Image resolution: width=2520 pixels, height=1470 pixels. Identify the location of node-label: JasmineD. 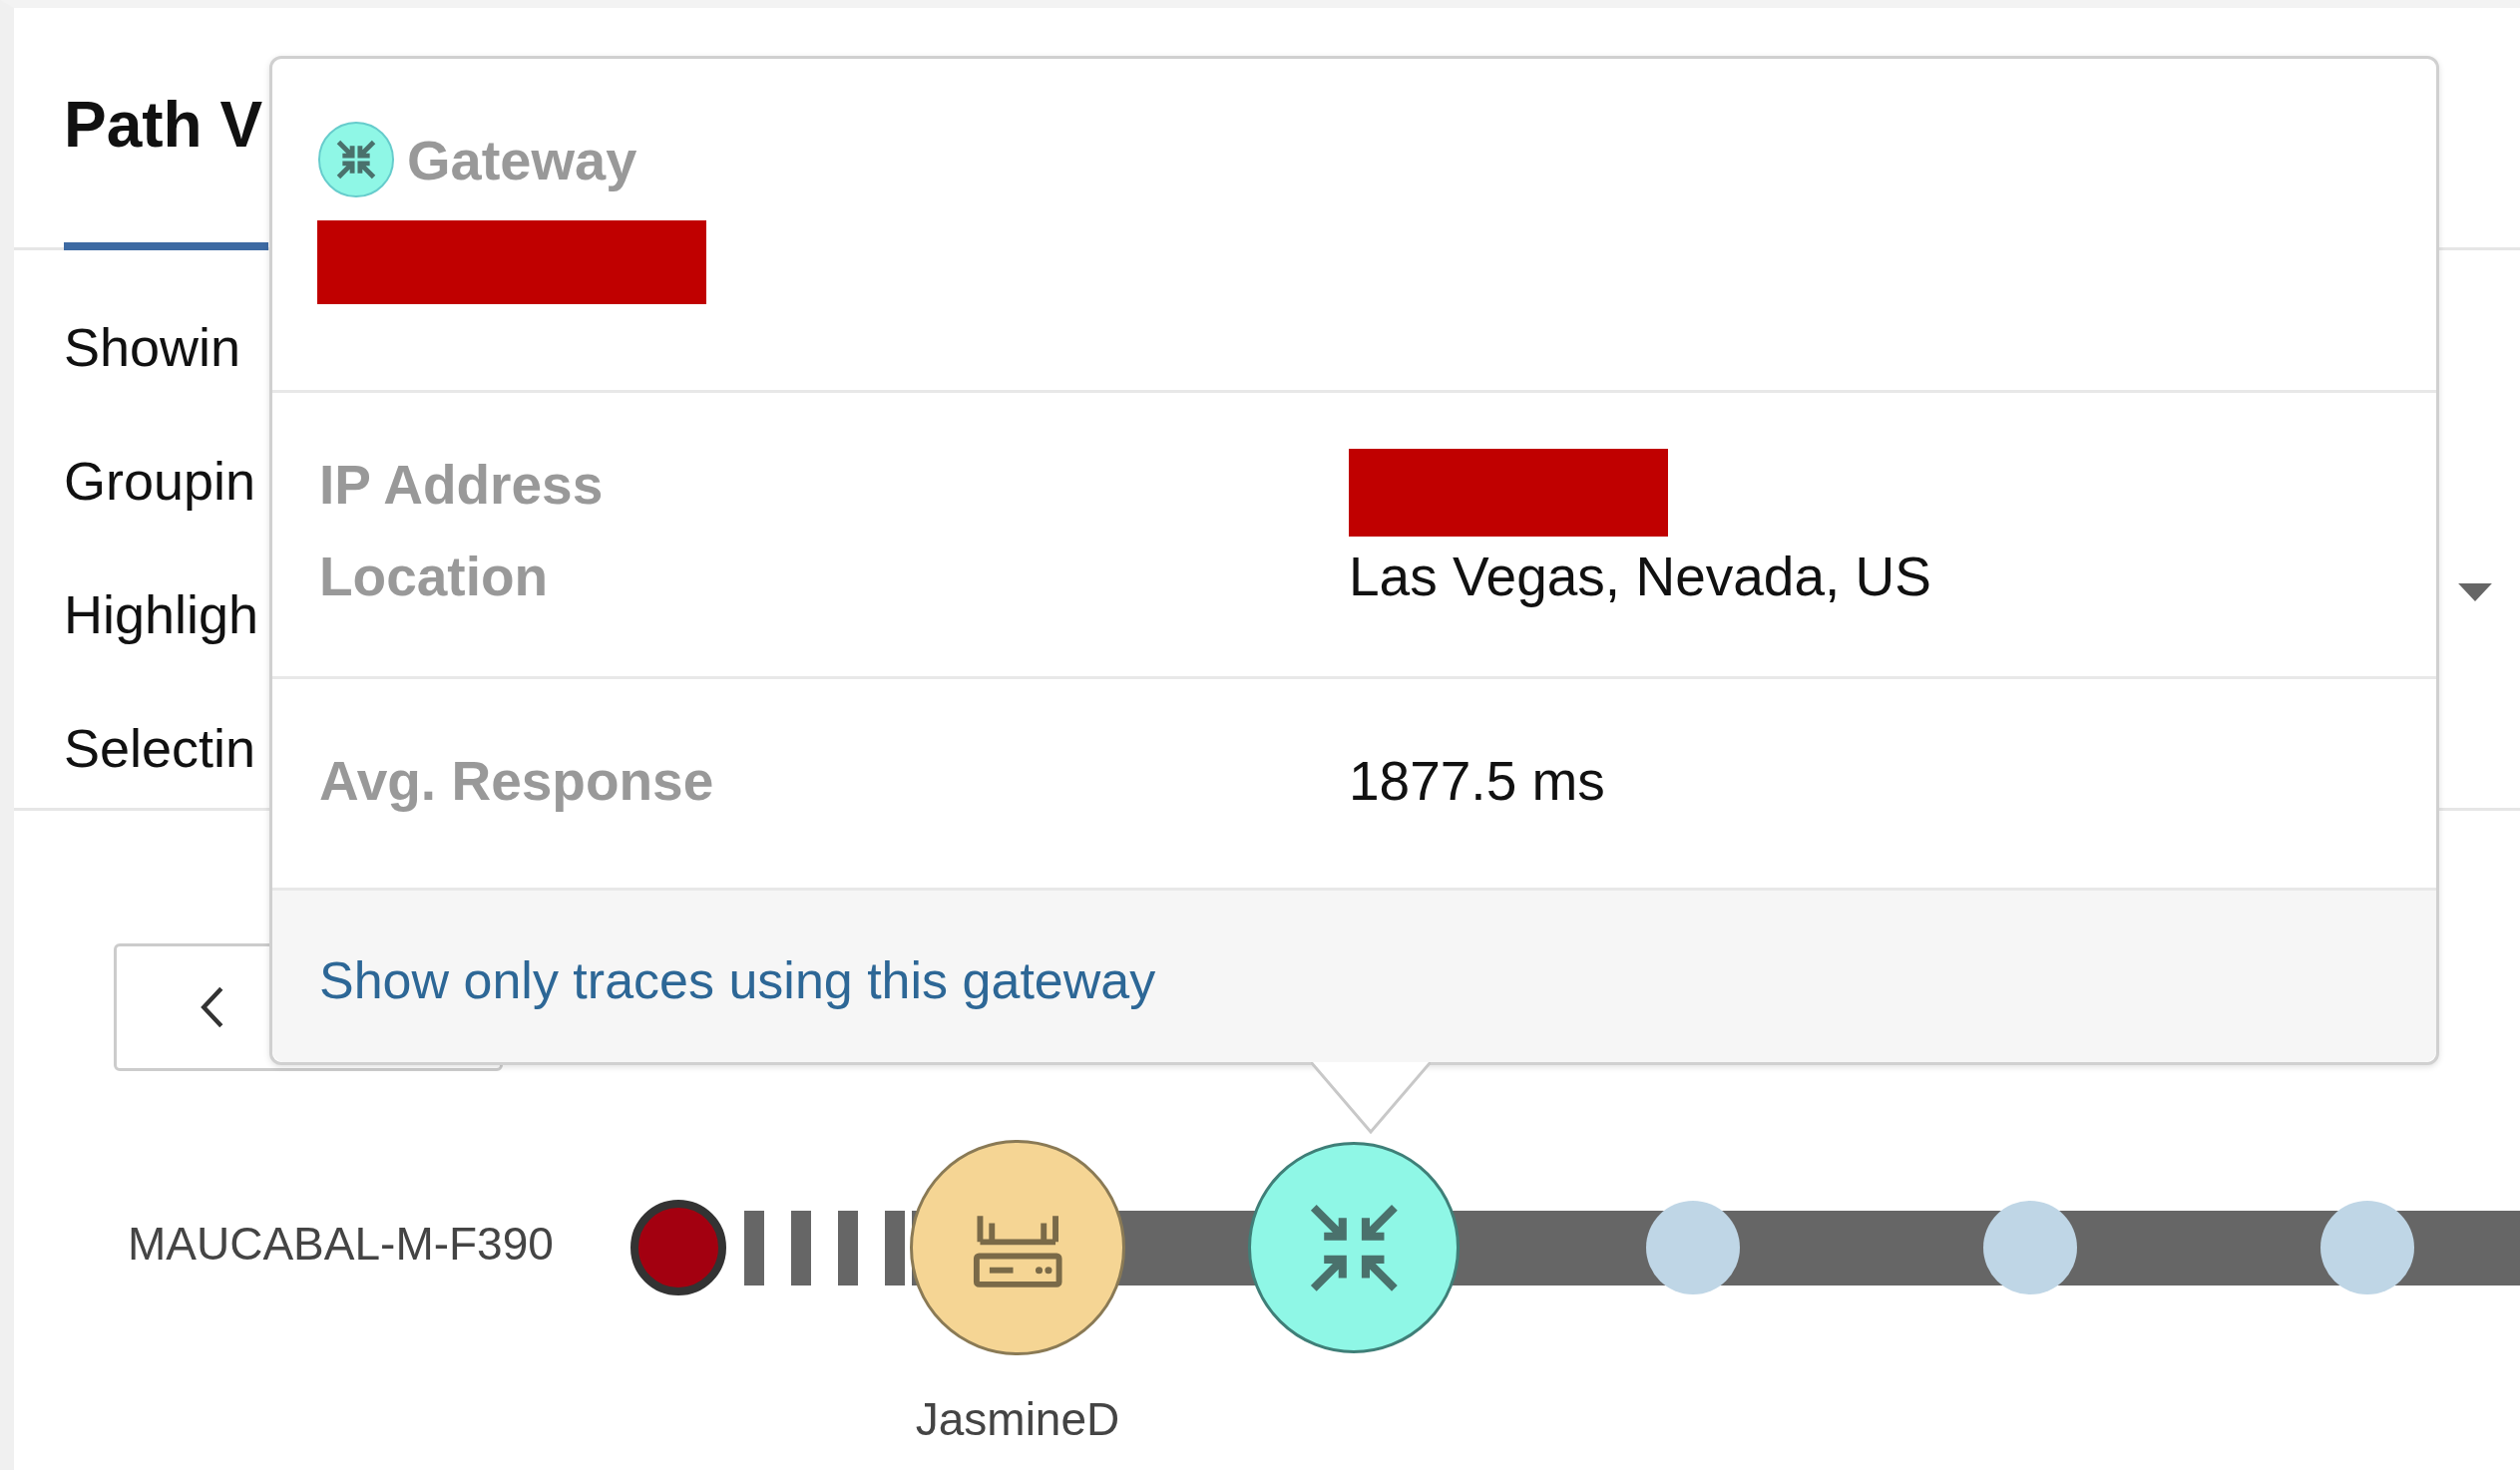
(1017, 1419).